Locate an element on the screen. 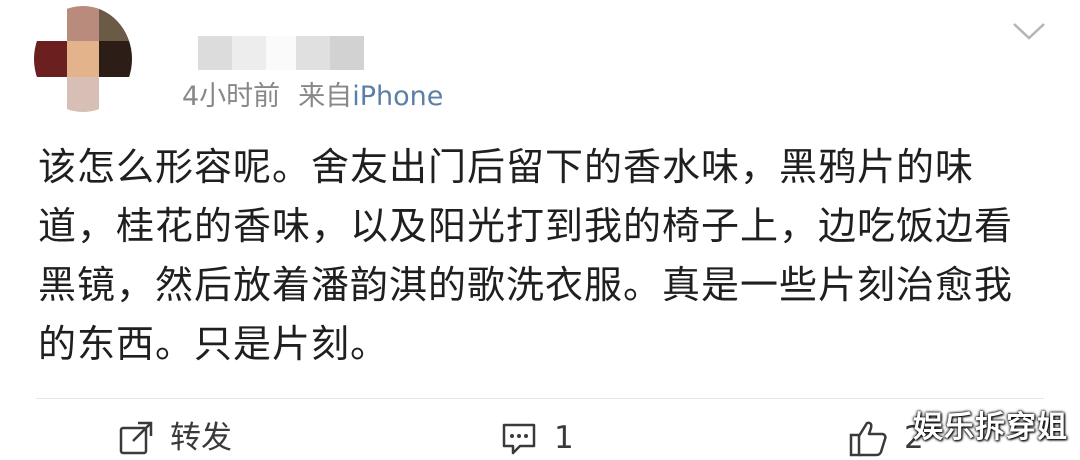  post-meta: 4小时前 来自iPhone is located at coordinates (312, 97).